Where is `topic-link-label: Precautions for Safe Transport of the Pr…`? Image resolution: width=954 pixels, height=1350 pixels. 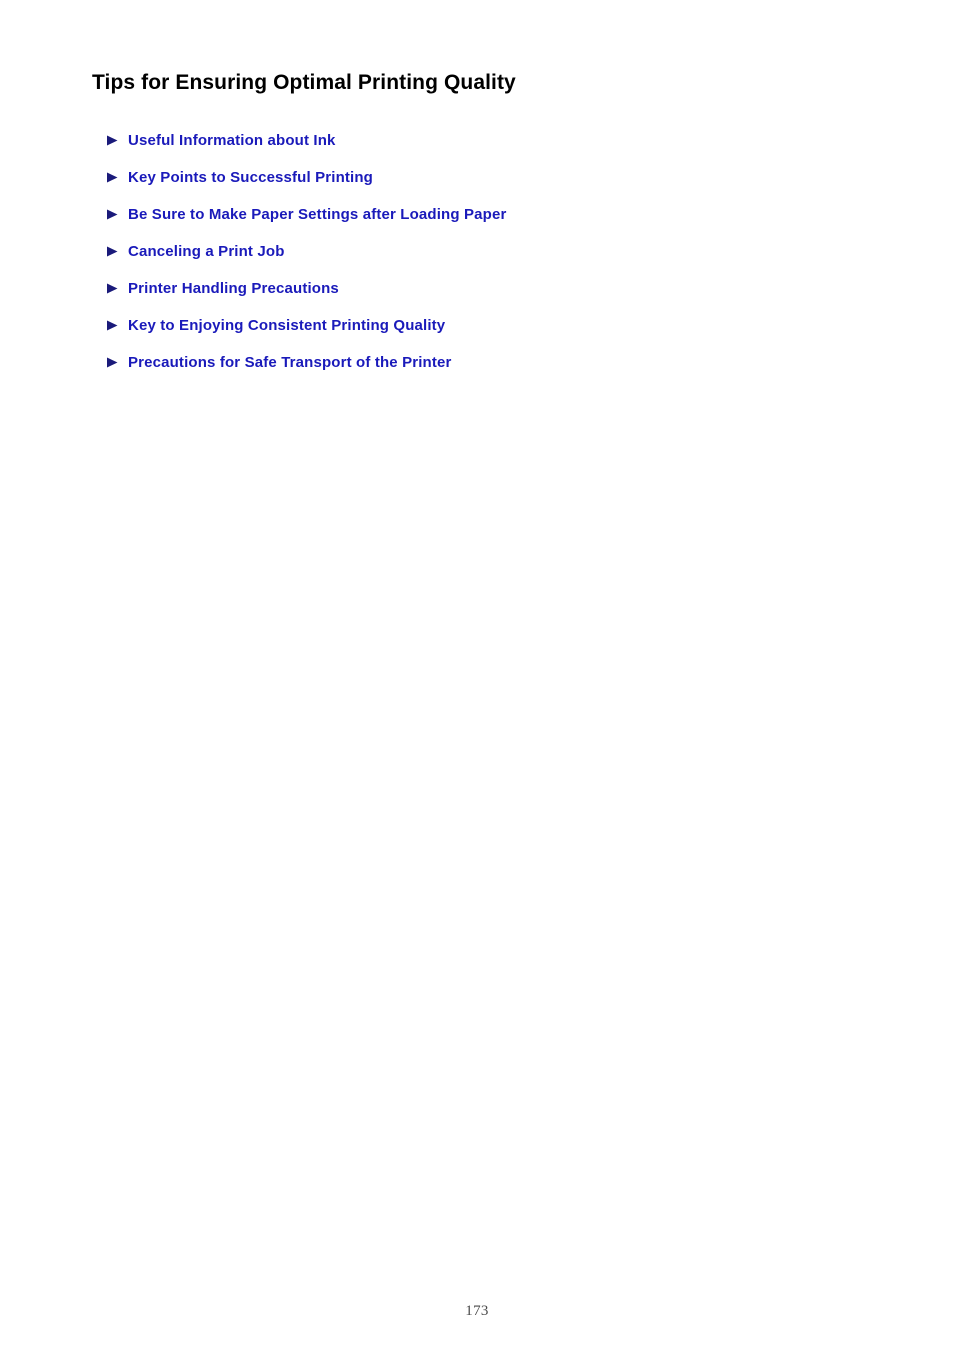 topic-link-label: Precautions for Safe Transport of the Pr… is located at coordinates (290, 362).